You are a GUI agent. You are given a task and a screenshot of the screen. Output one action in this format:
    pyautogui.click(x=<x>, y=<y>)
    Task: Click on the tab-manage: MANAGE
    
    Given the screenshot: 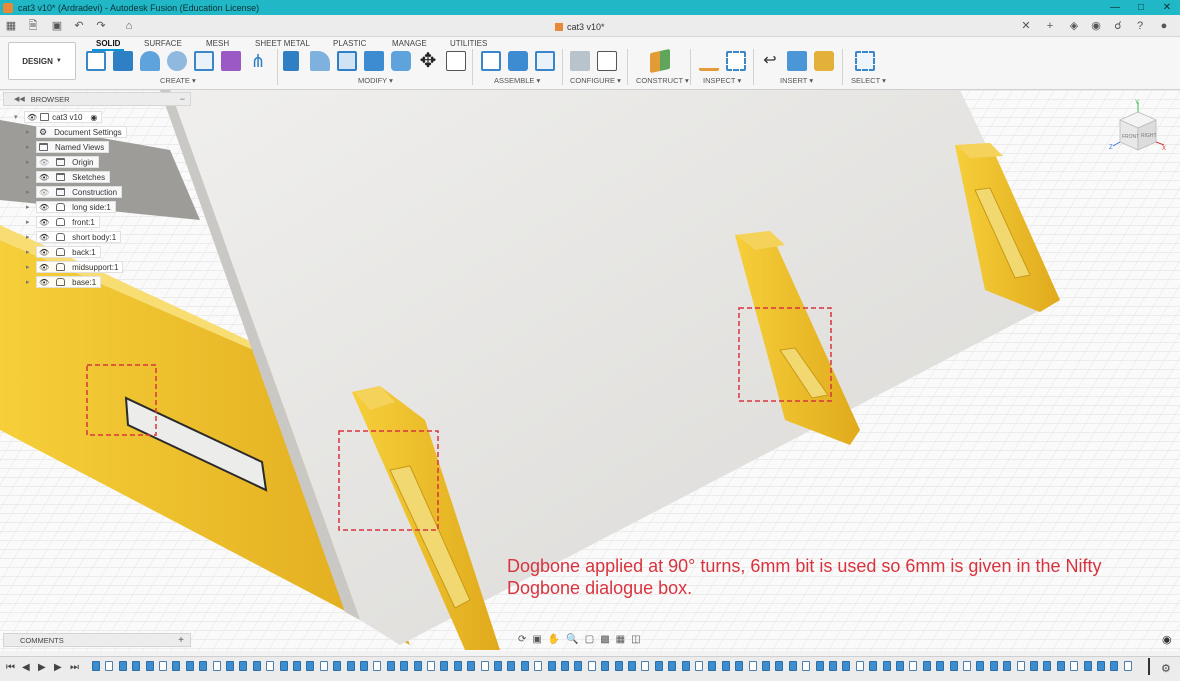 What is the action you would take?
    pyautogui.click(x=409, y=43)
    